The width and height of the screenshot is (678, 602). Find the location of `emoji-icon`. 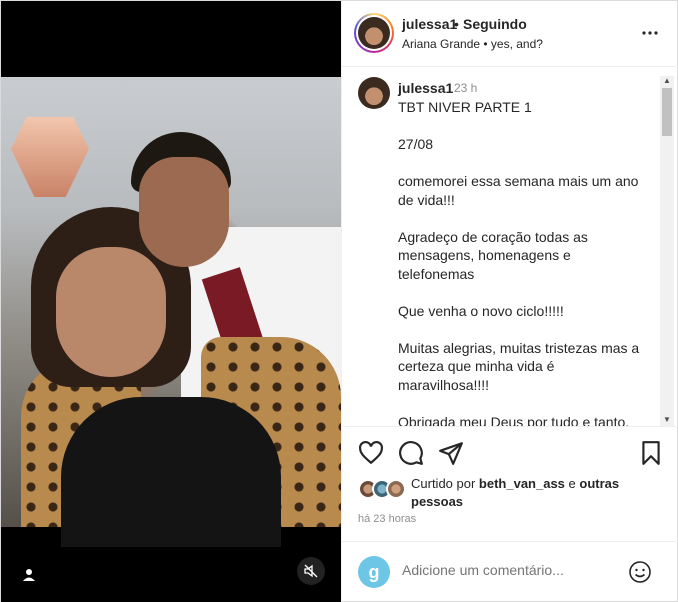

emoji-icon is located at coordinates (640, 572).